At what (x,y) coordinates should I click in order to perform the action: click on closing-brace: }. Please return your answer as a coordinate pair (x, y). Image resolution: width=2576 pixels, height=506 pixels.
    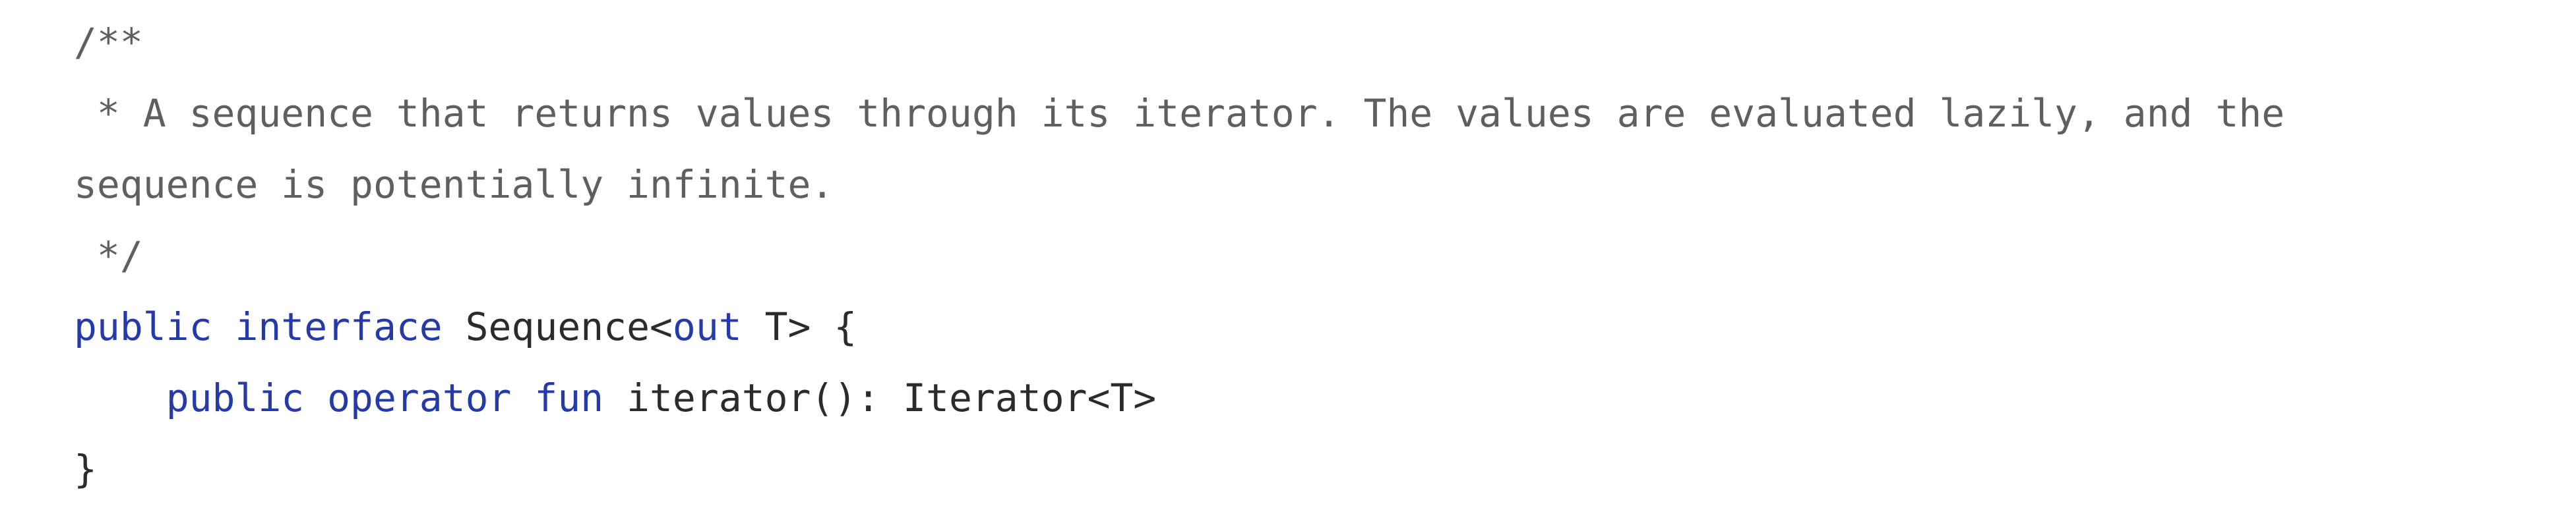
    Looking at the image, I should click on (85, 469).